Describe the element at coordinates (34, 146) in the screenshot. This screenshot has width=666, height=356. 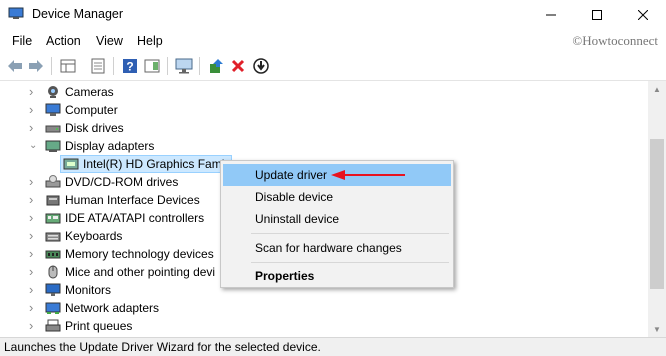
I see `collapse-chevron-icon: ⌄` at that location.